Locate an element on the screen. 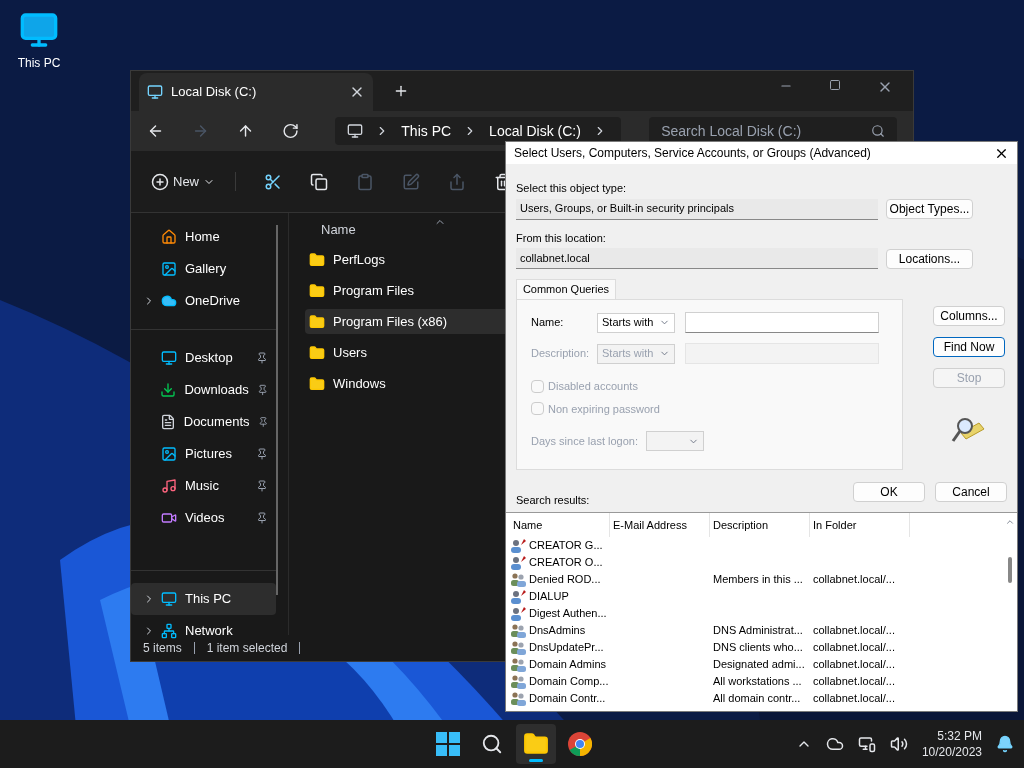 This screenshot has width=1024, height=768. tab-title: Local Disk (C:) is located at coordinates (214, 92).